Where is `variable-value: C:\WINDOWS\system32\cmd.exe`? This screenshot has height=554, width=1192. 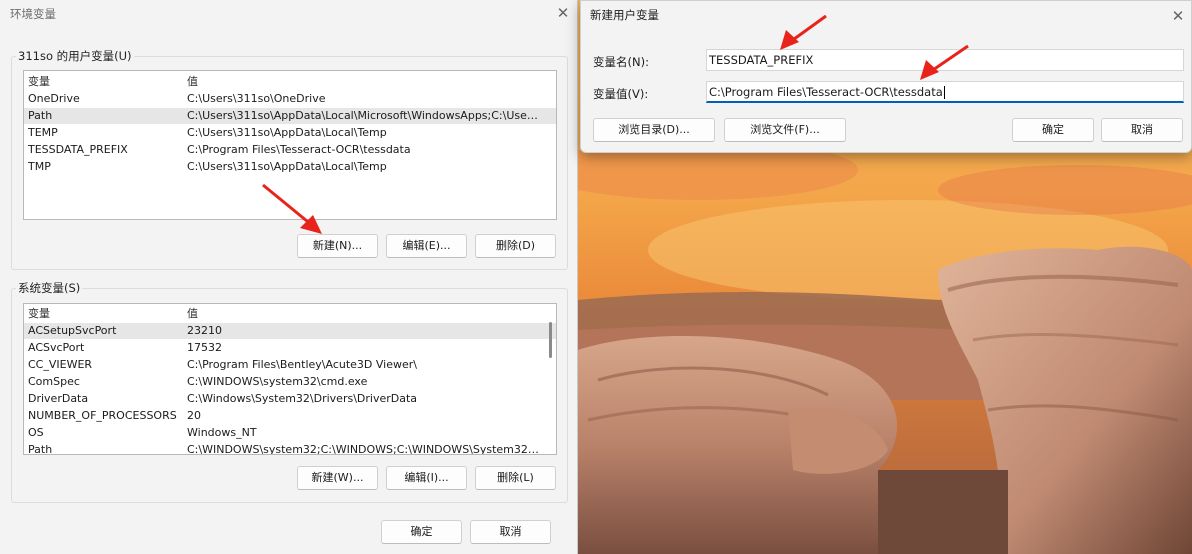
variable-value: C:\WINDOWS\system32\cmd.exe is located at coordinates (277, 381).